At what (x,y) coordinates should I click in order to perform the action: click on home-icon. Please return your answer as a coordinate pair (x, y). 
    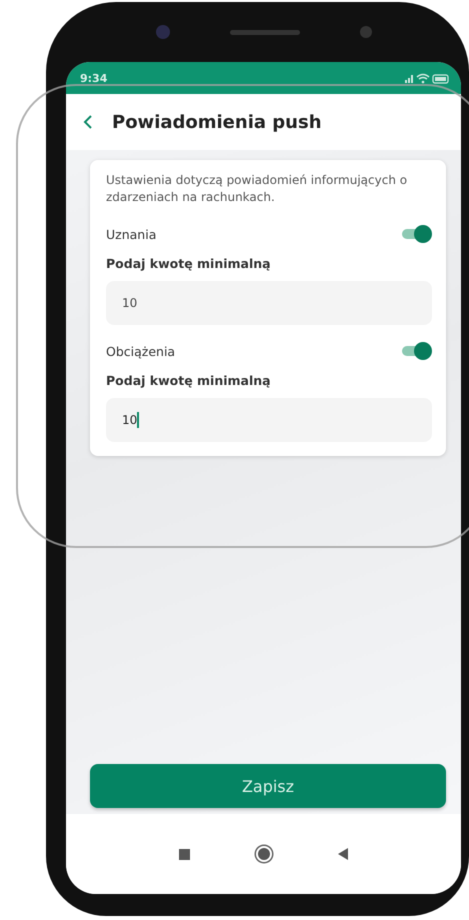
    Looking at the image, I should click on (264, 854).